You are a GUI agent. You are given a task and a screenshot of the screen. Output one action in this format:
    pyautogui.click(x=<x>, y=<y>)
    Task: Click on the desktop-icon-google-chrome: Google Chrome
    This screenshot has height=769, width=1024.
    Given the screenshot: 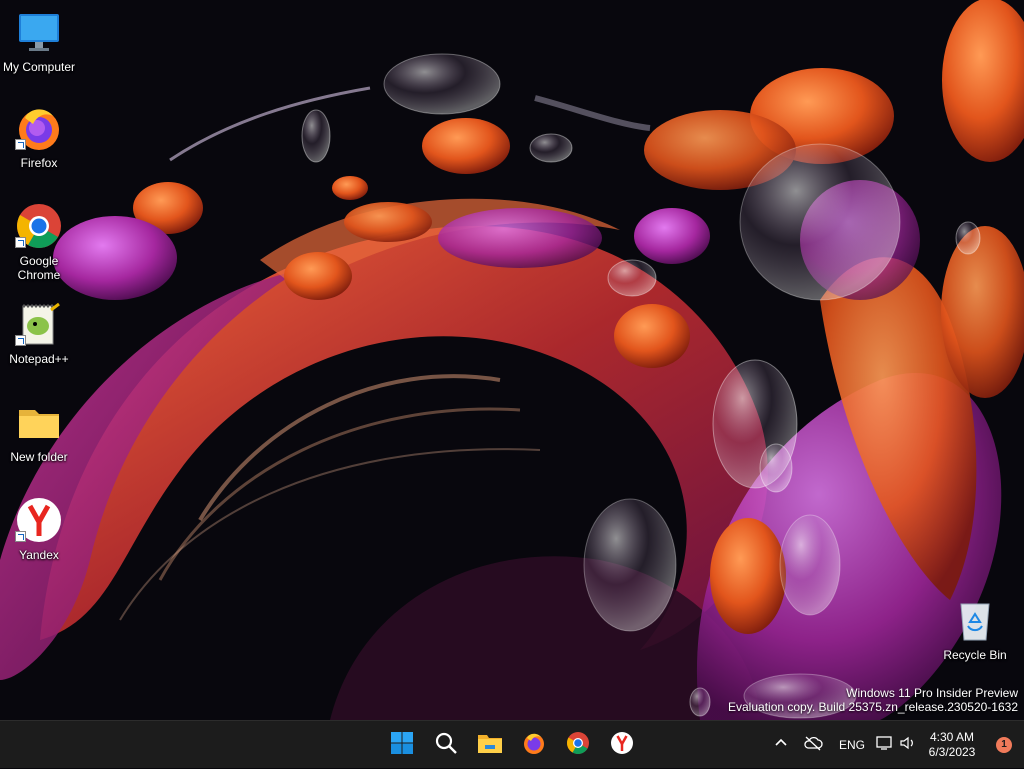 What is the action you would take?
    pyautogui.click(x=39, y=242)
    